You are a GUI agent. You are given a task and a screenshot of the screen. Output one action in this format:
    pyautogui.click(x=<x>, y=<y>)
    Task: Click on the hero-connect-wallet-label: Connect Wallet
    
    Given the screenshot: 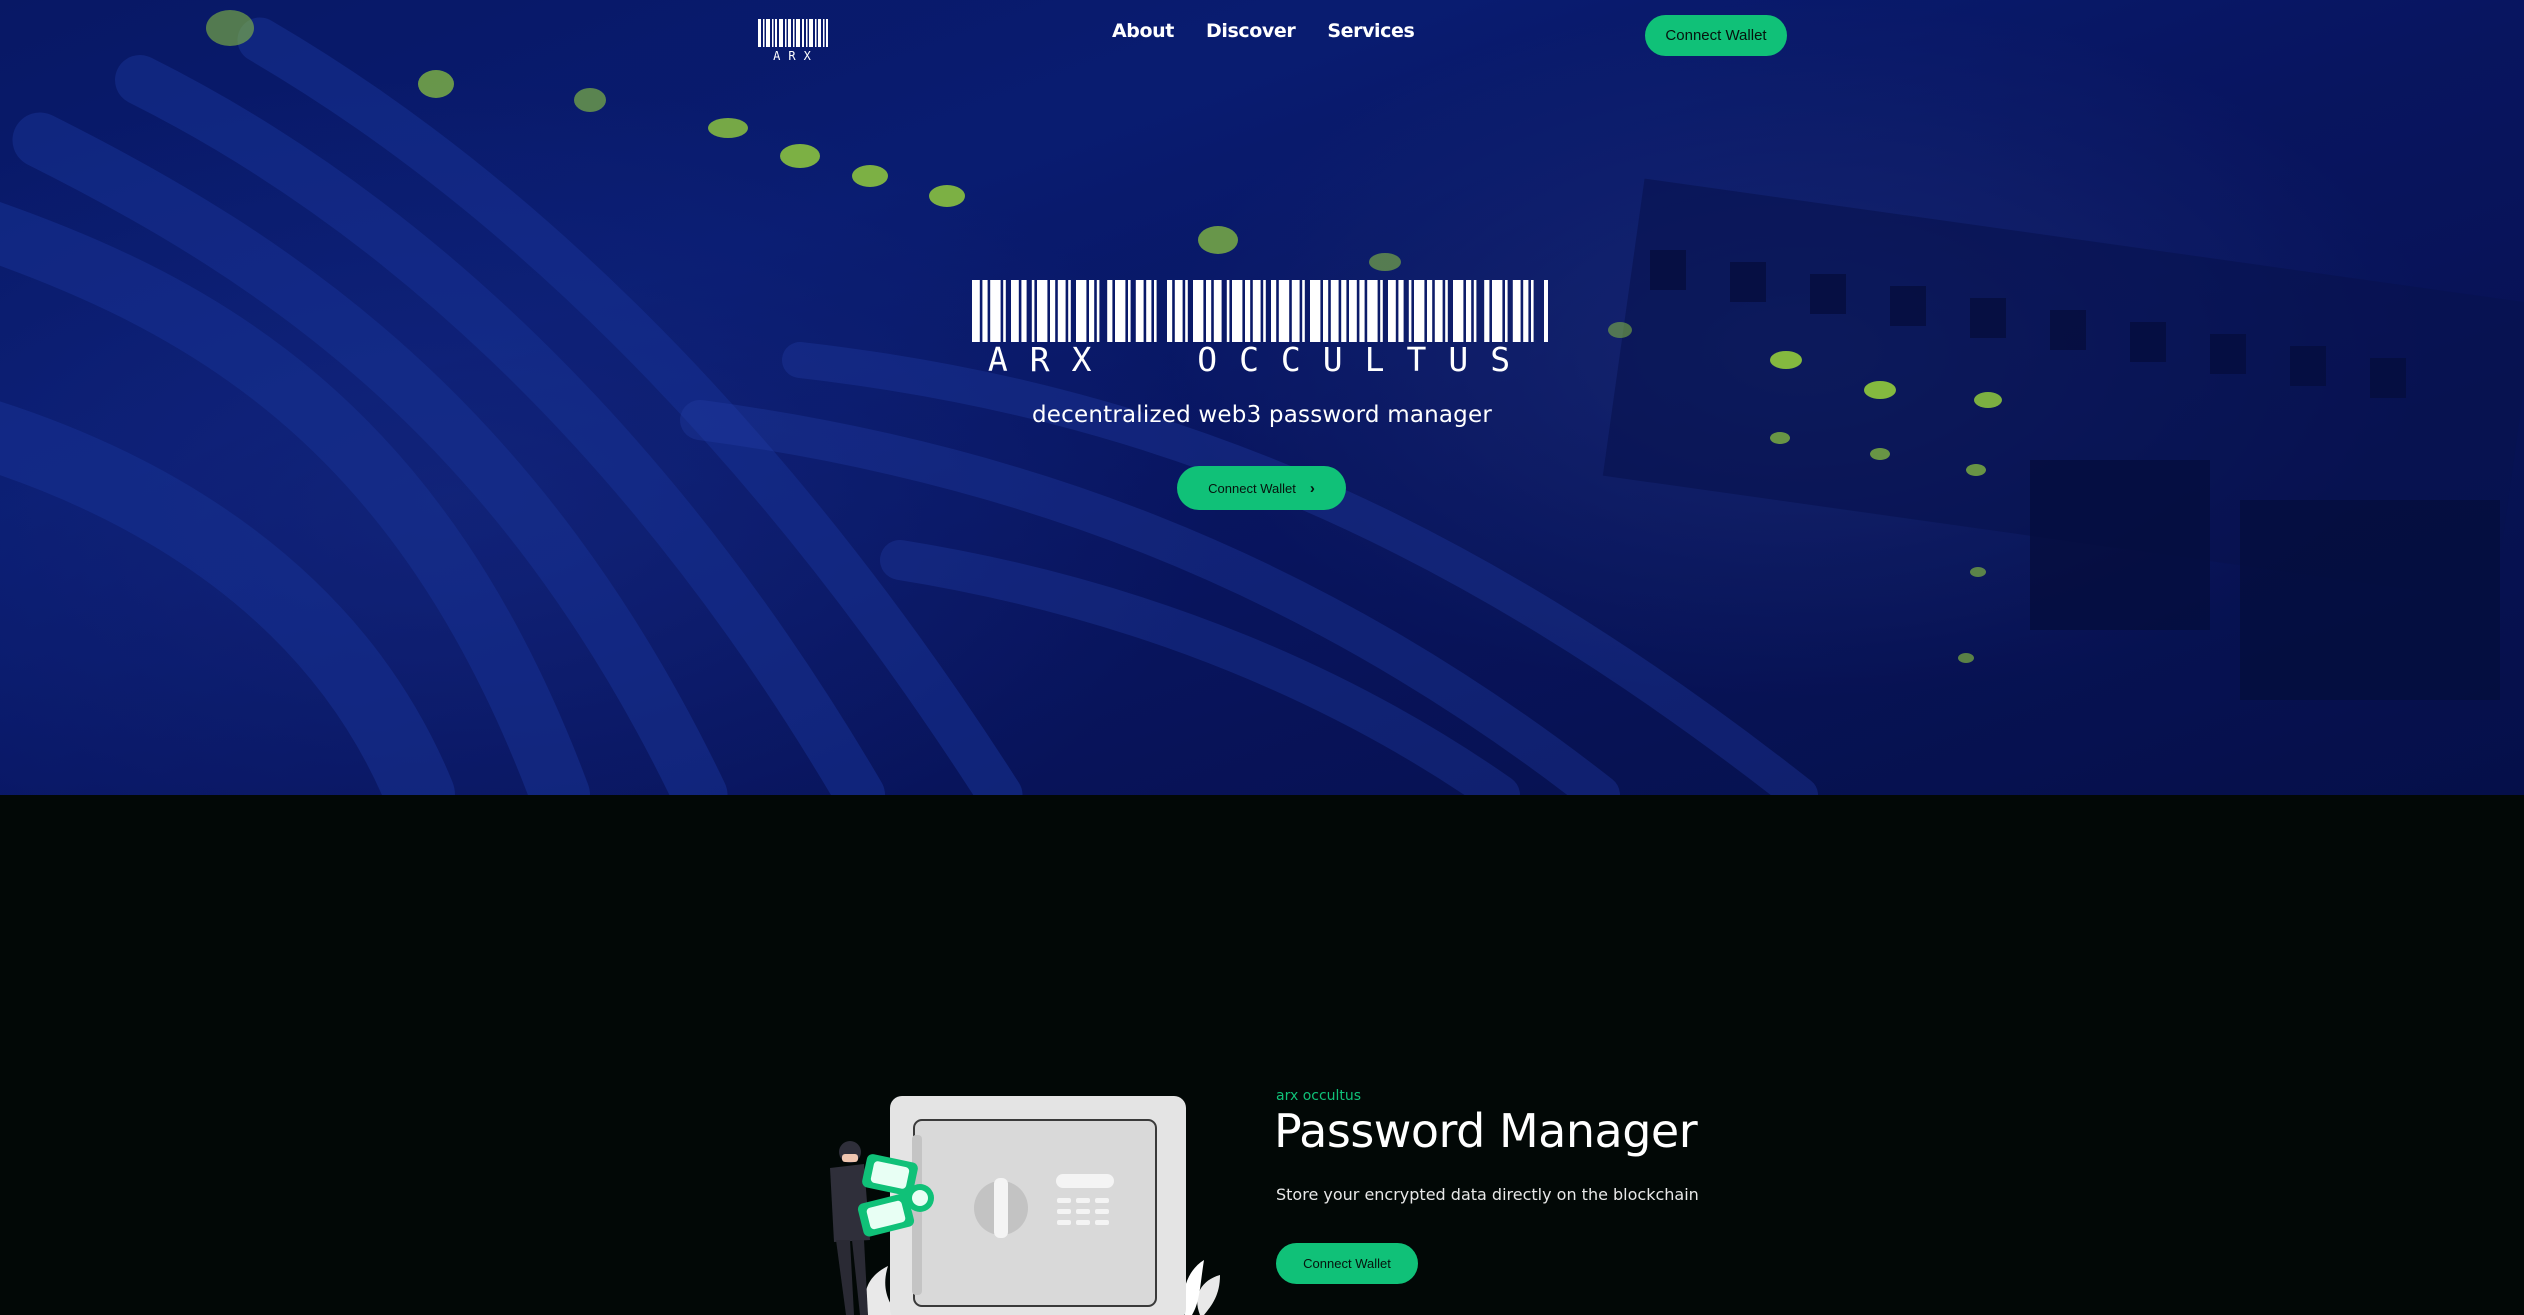 What is the action you would take?
    pyautogui.click(x=1252, y=488)
    